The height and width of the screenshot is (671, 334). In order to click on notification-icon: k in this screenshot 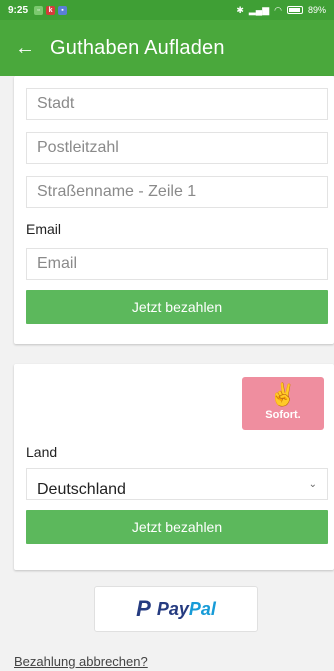, I will do `click(51, 10)`.